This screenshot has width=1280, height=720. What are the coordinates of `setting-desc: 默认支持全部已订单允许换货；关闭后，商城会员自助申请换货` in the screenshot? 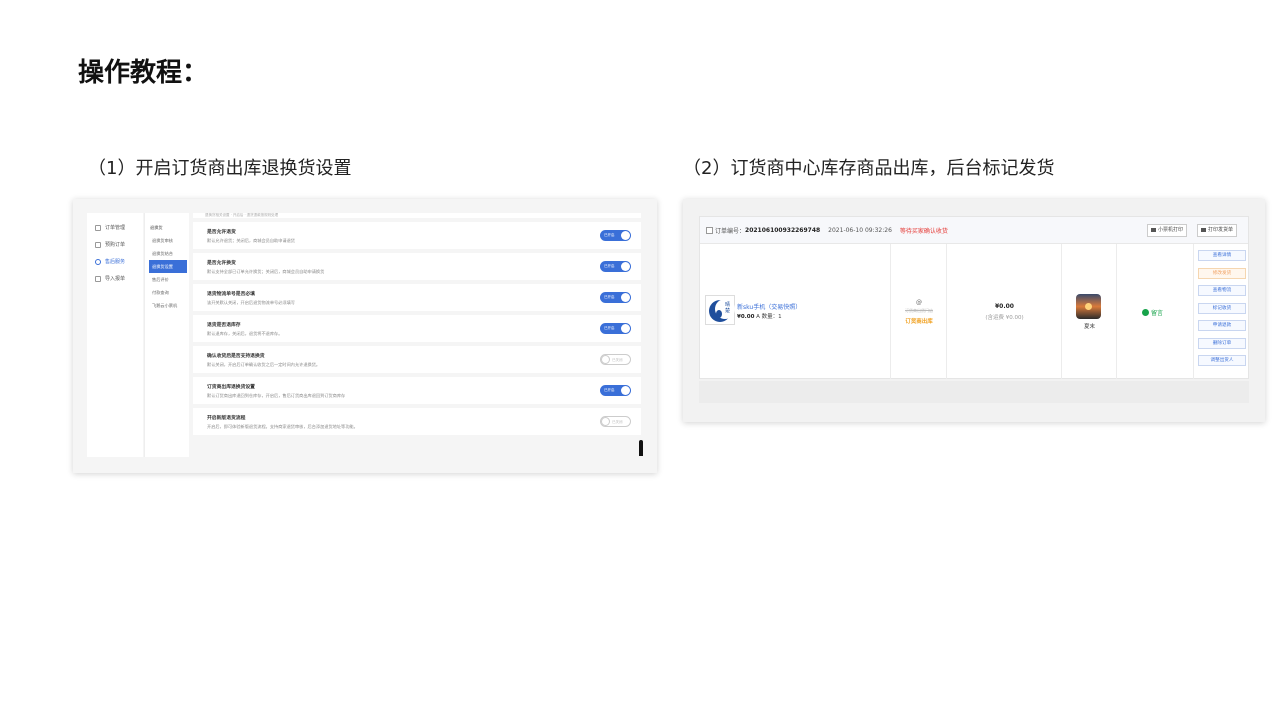 It's located at (266, 271).